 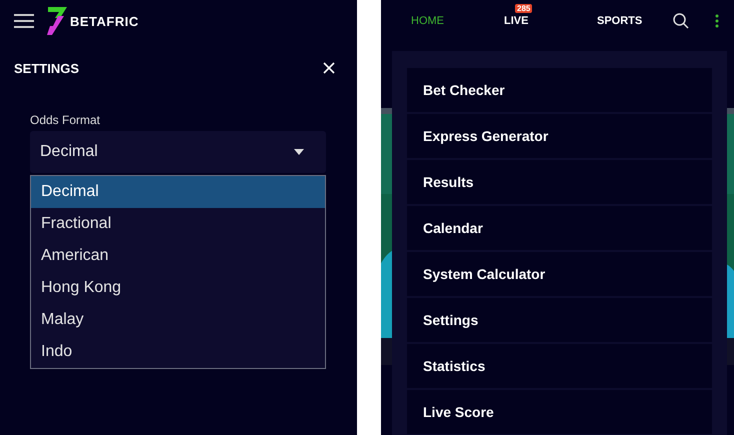 I want to click on menu-item: Express Generator, so click(x=559, y=136).